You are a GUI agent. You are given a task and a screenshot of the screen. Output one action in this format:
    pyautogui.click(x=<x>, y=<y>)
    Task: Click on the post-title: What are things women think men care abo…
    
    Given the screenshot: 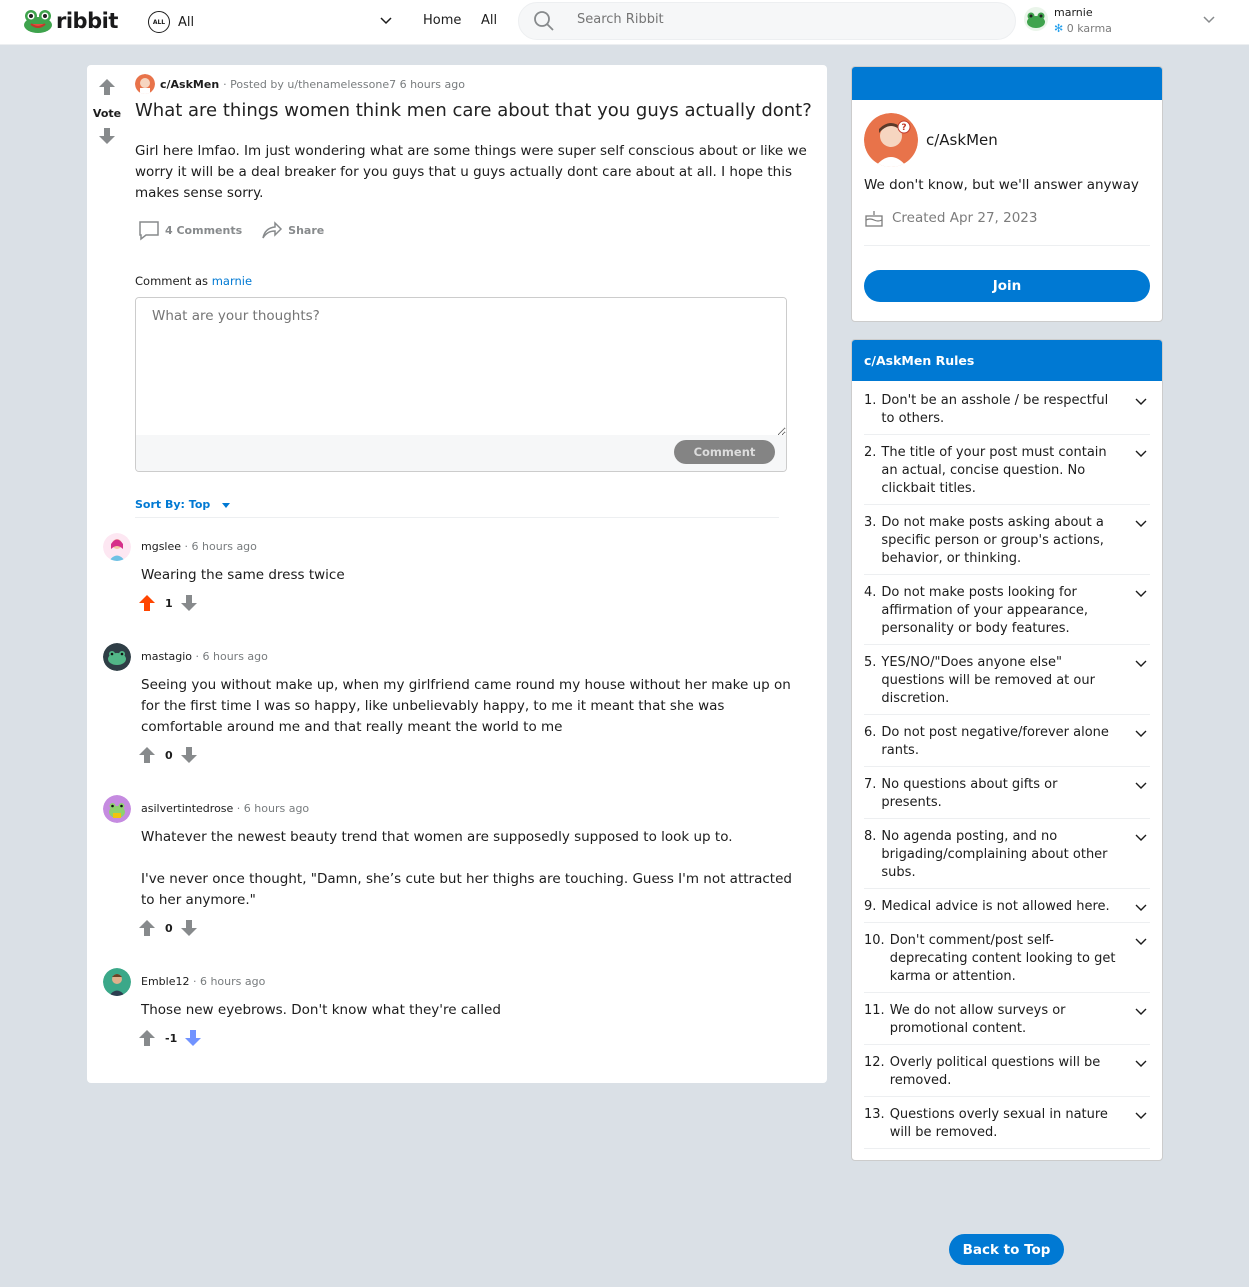 What is the action you would take?
    pyautogui.click(x=473, y=110)
    